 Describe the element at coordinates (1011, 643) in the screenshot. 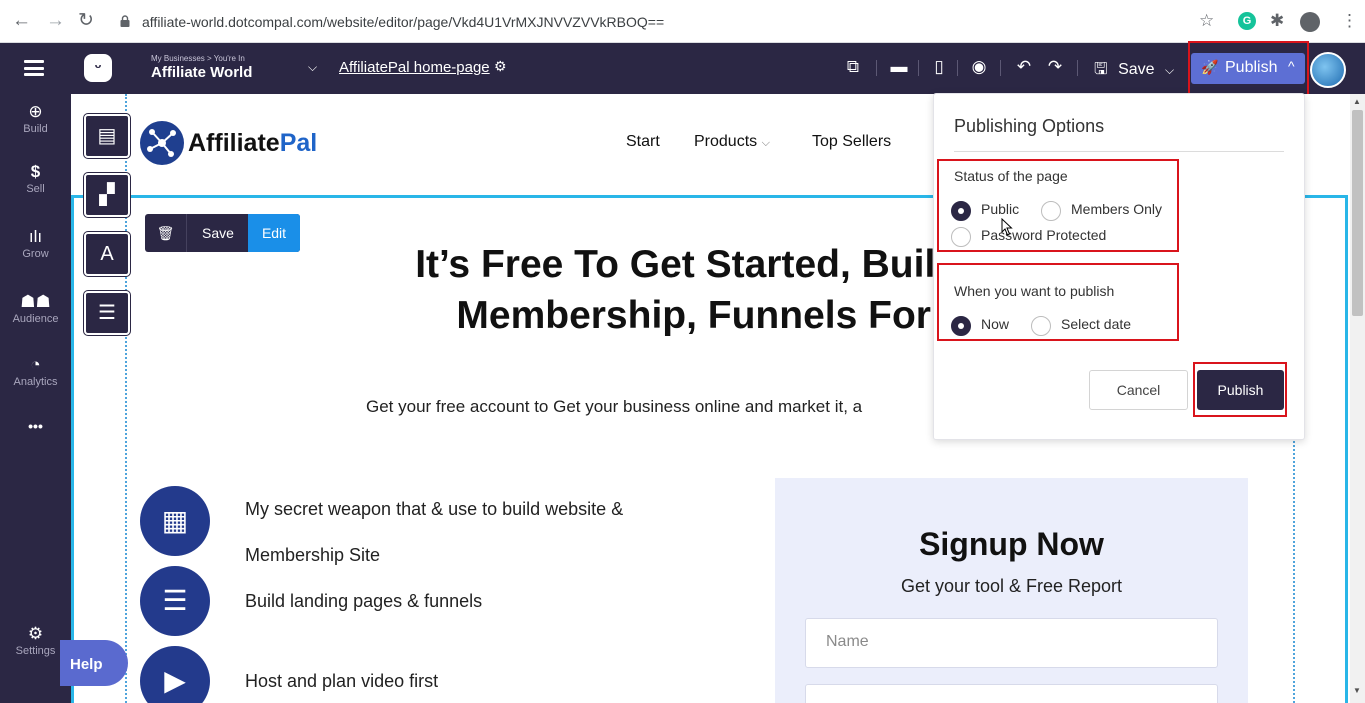

I see `name-input: Name` at that location.